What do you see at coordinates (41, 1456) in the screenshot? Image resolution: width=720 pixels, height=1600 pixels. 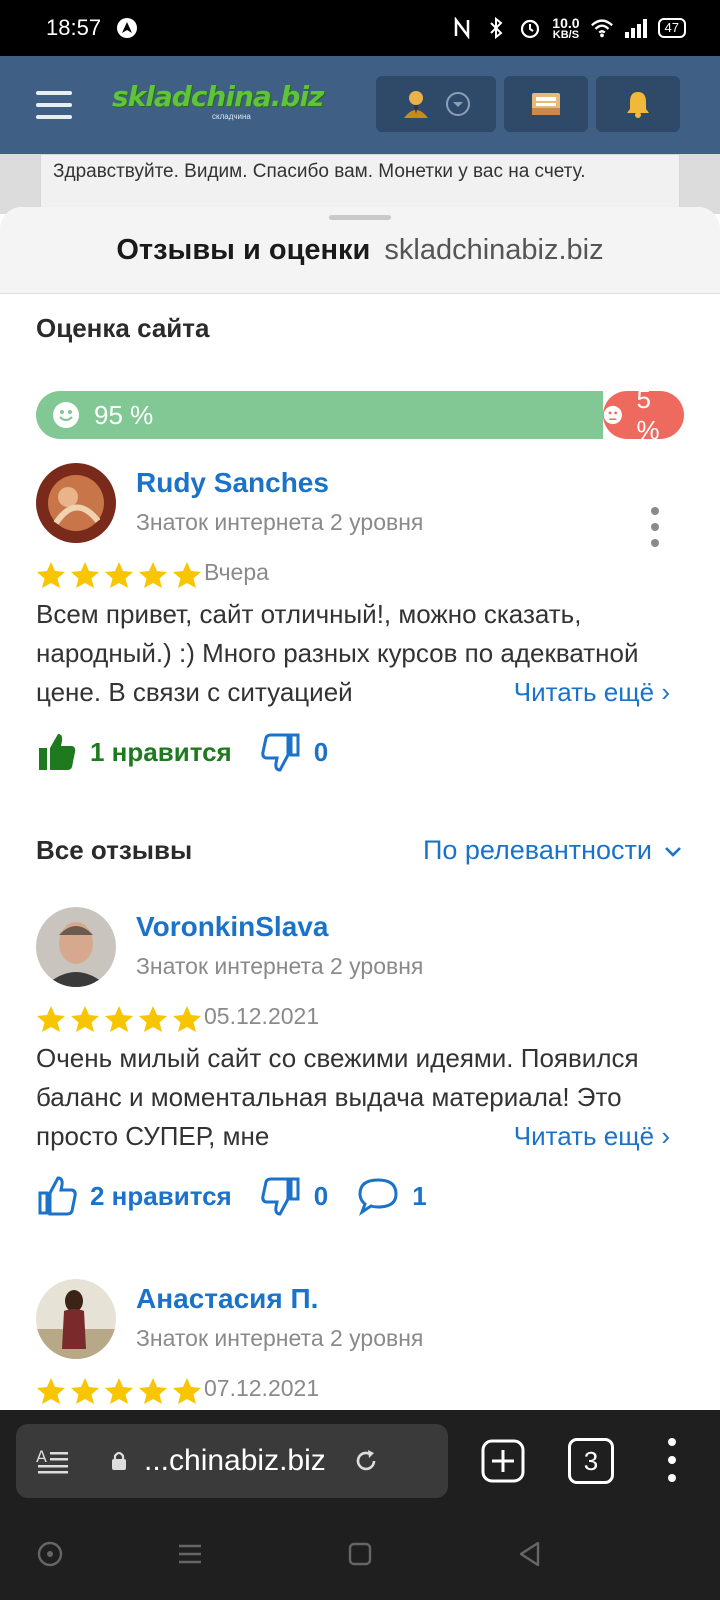 I see `svg-text: A` at bounding box center [41, 1456].